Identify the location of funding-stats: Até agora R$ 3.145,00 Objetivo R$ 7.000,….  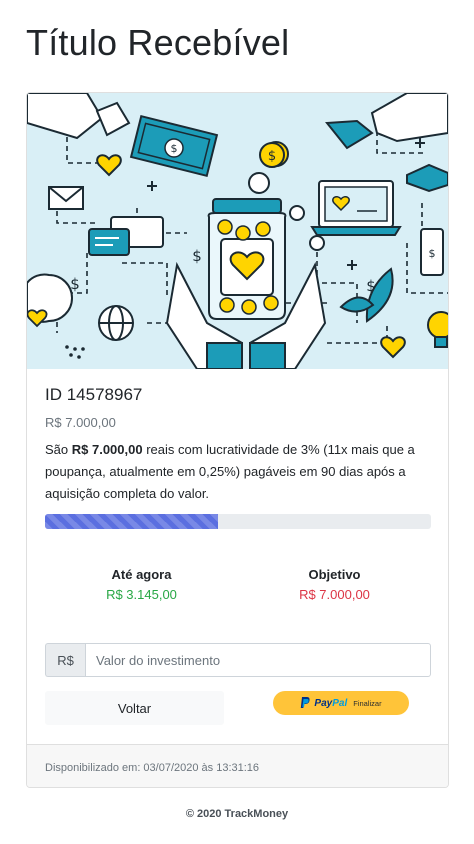
(238, 589).